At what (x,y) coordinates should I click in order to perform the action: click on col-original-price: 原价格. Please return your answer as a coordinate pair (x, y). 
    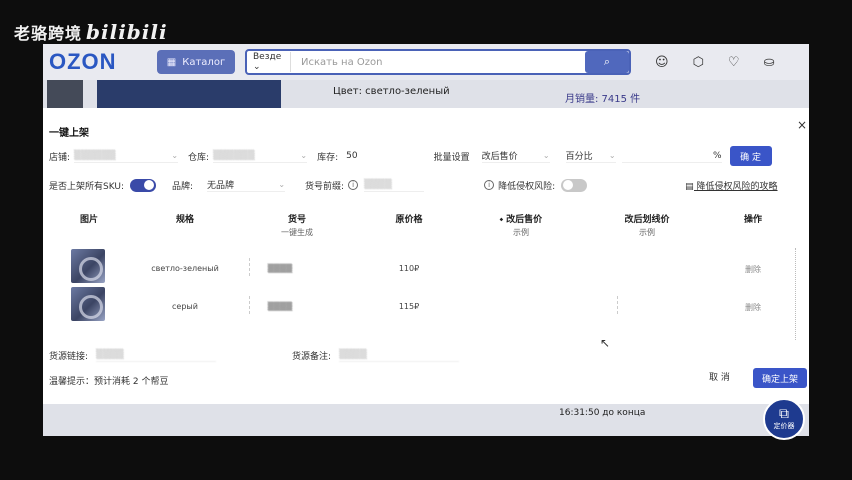
    Looking at the image, I should click on (409, 220).